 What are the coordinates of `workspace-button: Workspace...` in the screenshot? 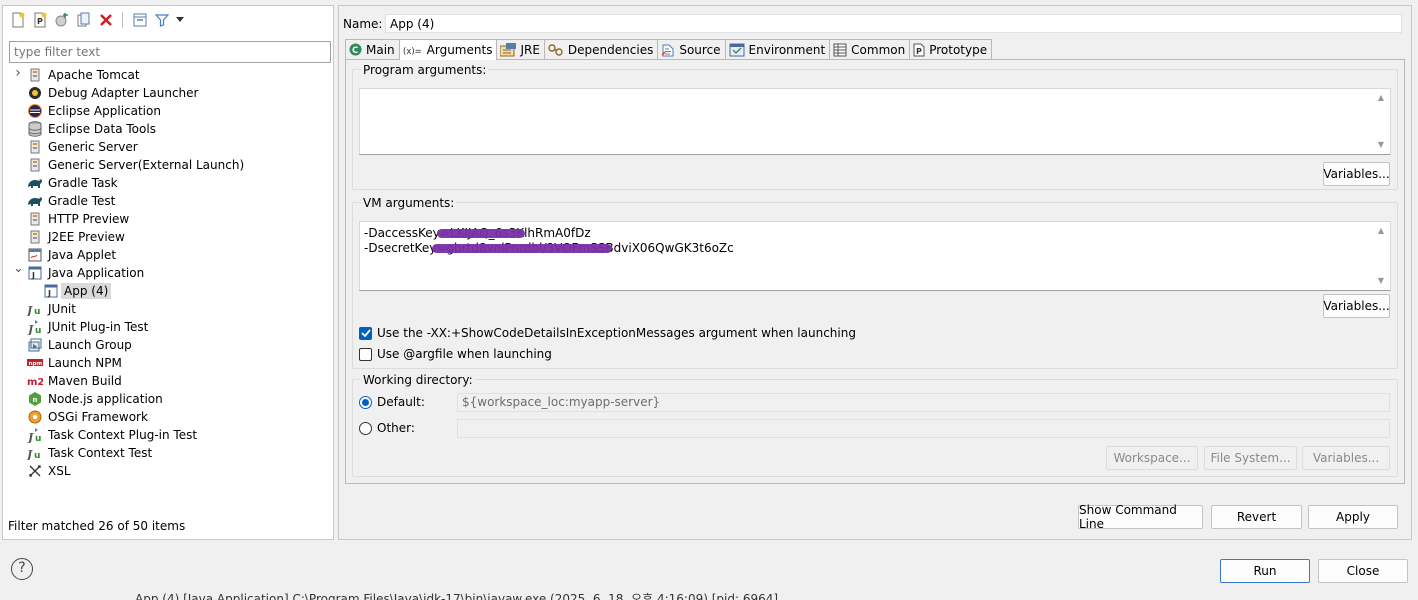 It's located at (1152, 458).